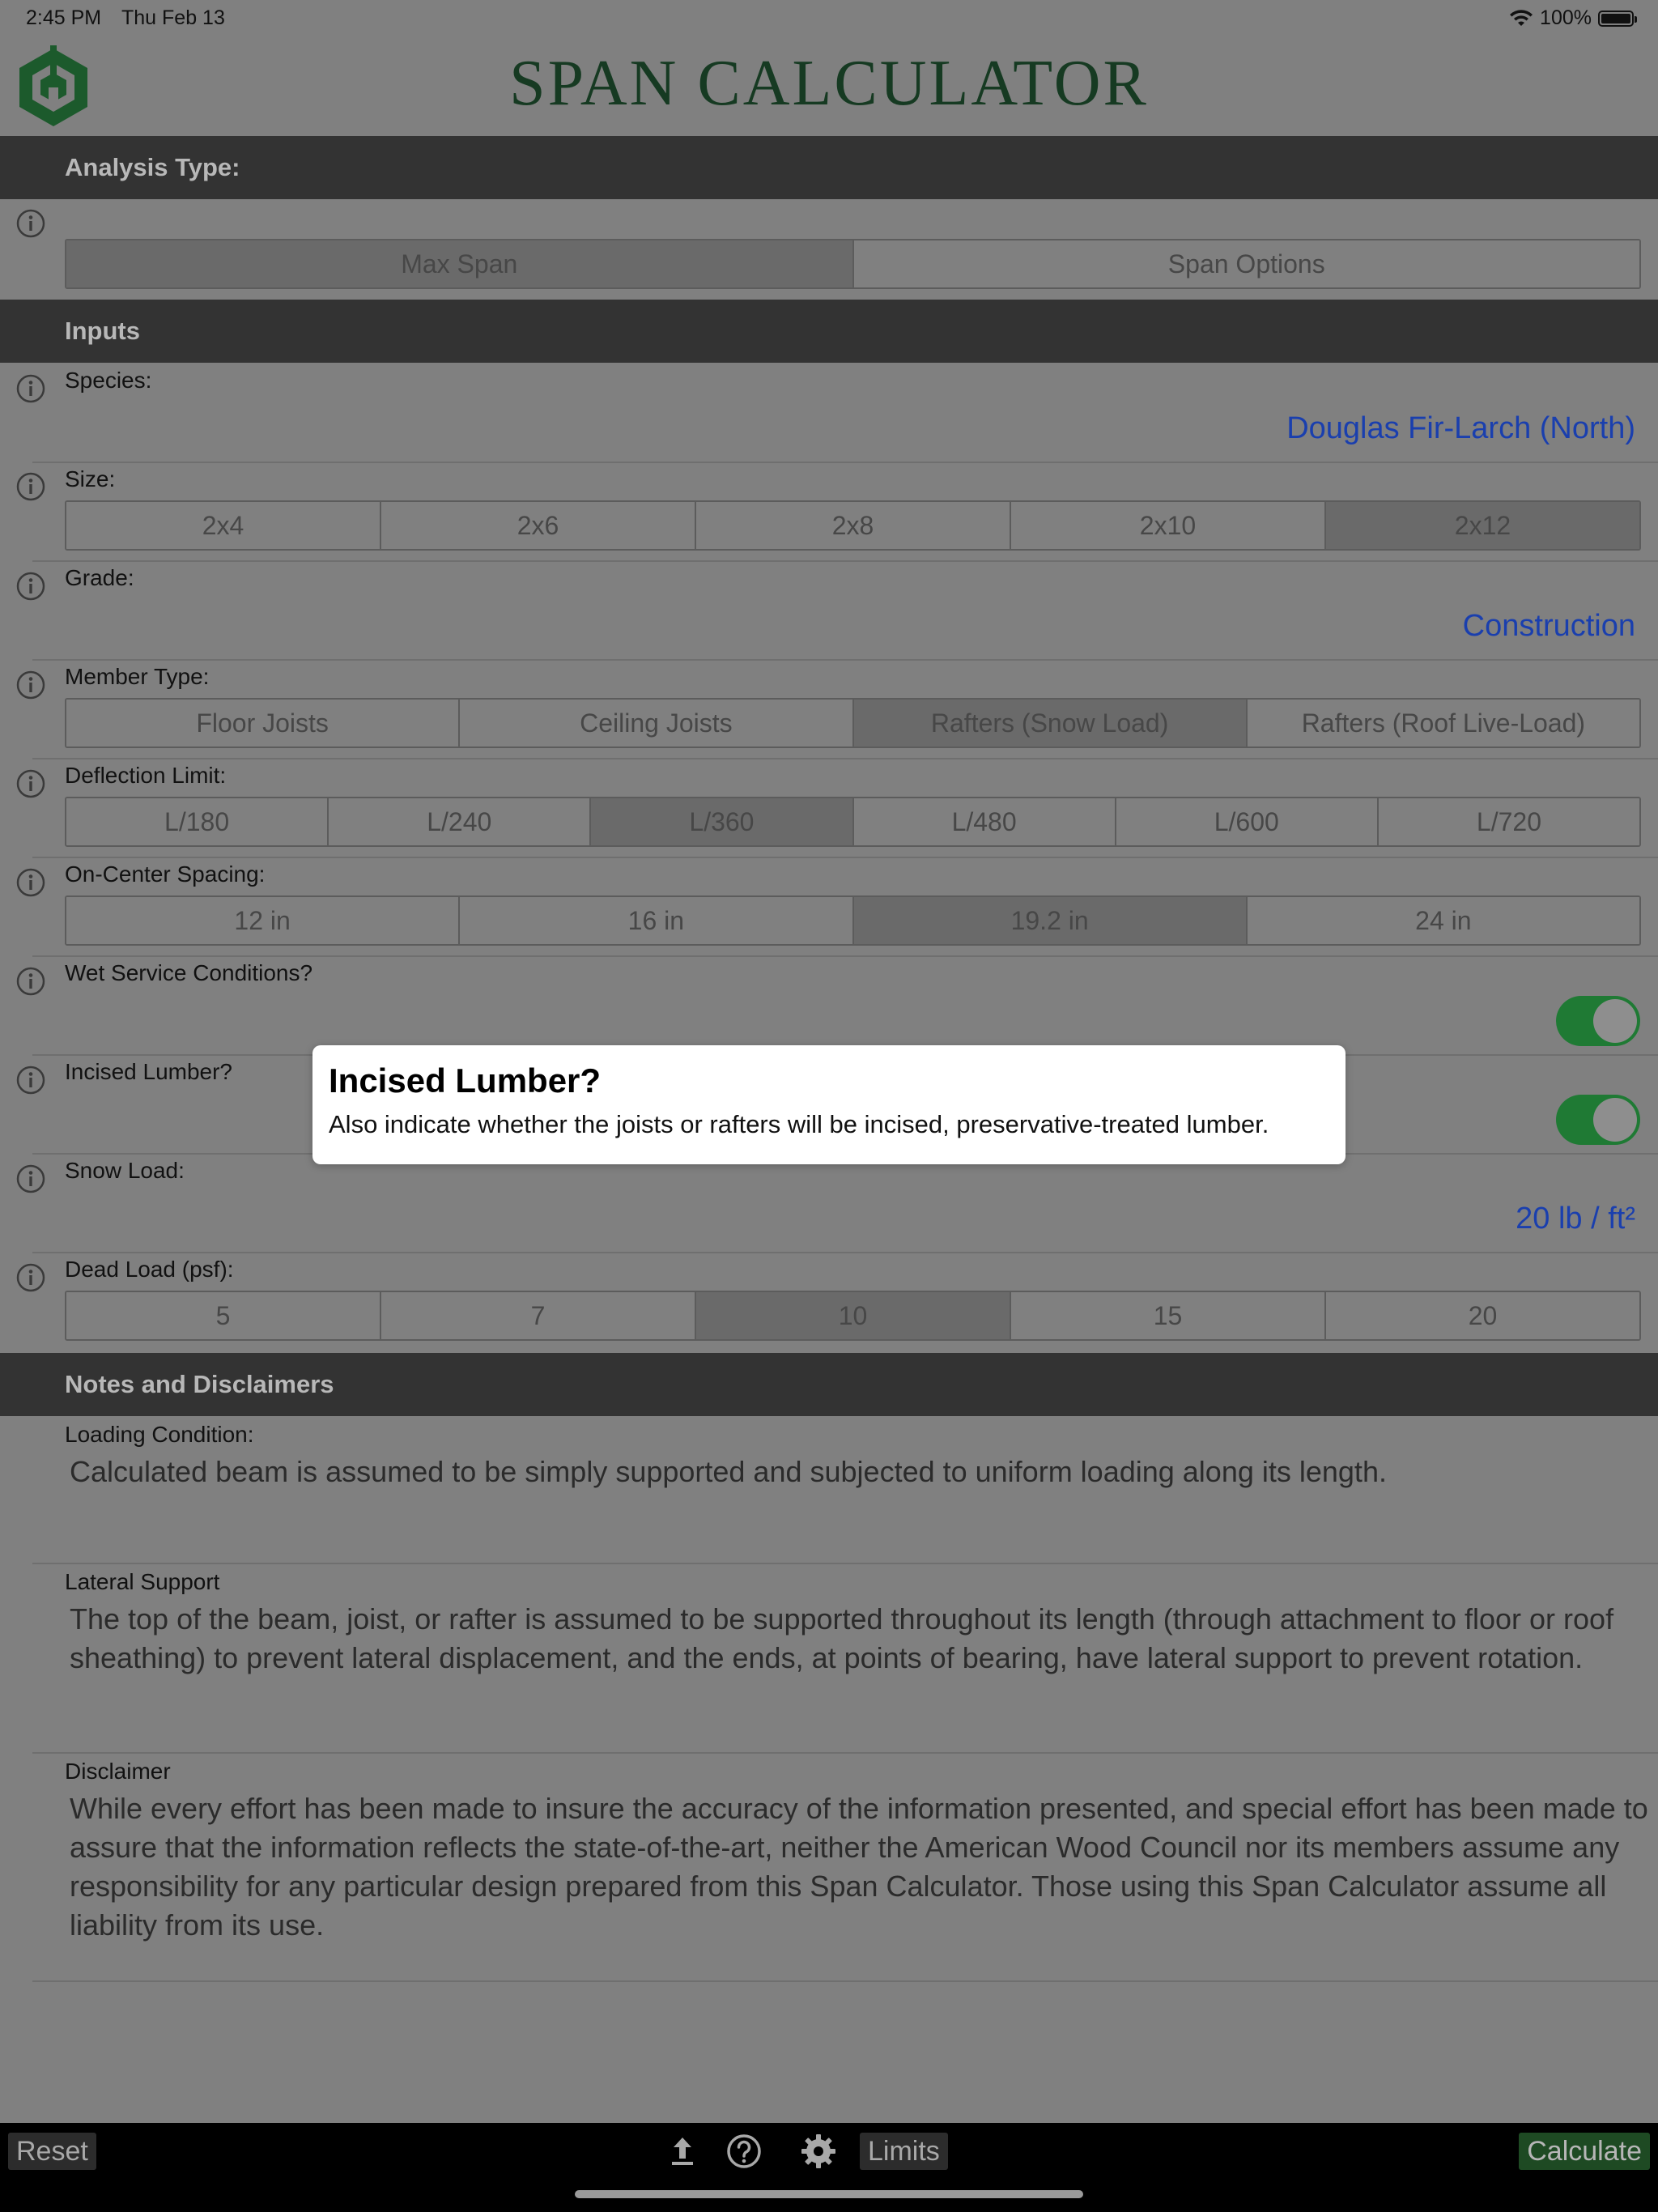  Describe the element at coordinates (108, 381) in the screenshot. I see `species-label: Species:` at that location.